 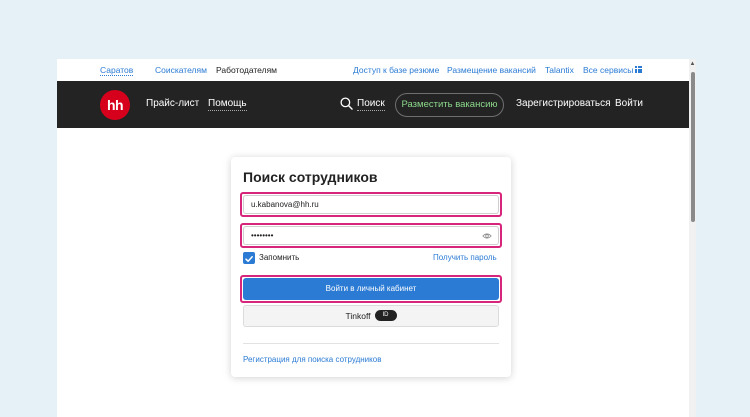 I want to click on remember-label: Запомнить, so click(x=279, y=257).